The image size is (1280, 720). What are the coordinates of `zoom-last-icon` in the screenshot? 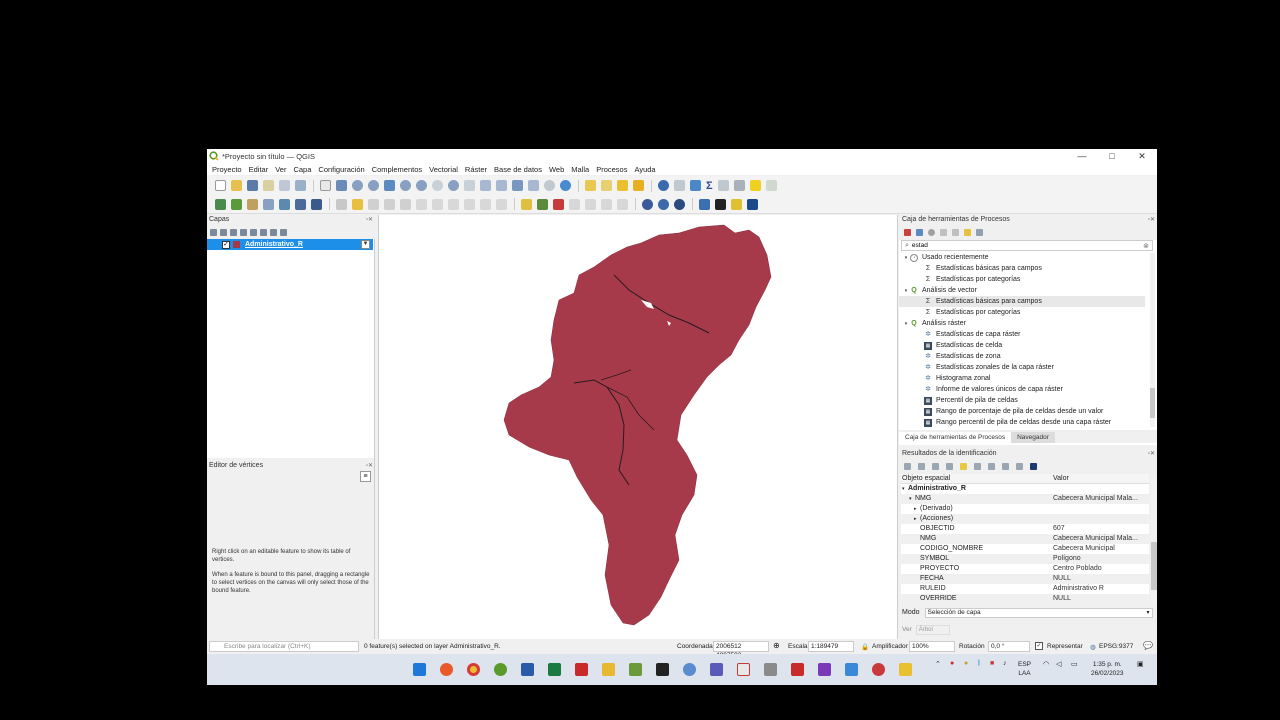 It's located at (453, 185).